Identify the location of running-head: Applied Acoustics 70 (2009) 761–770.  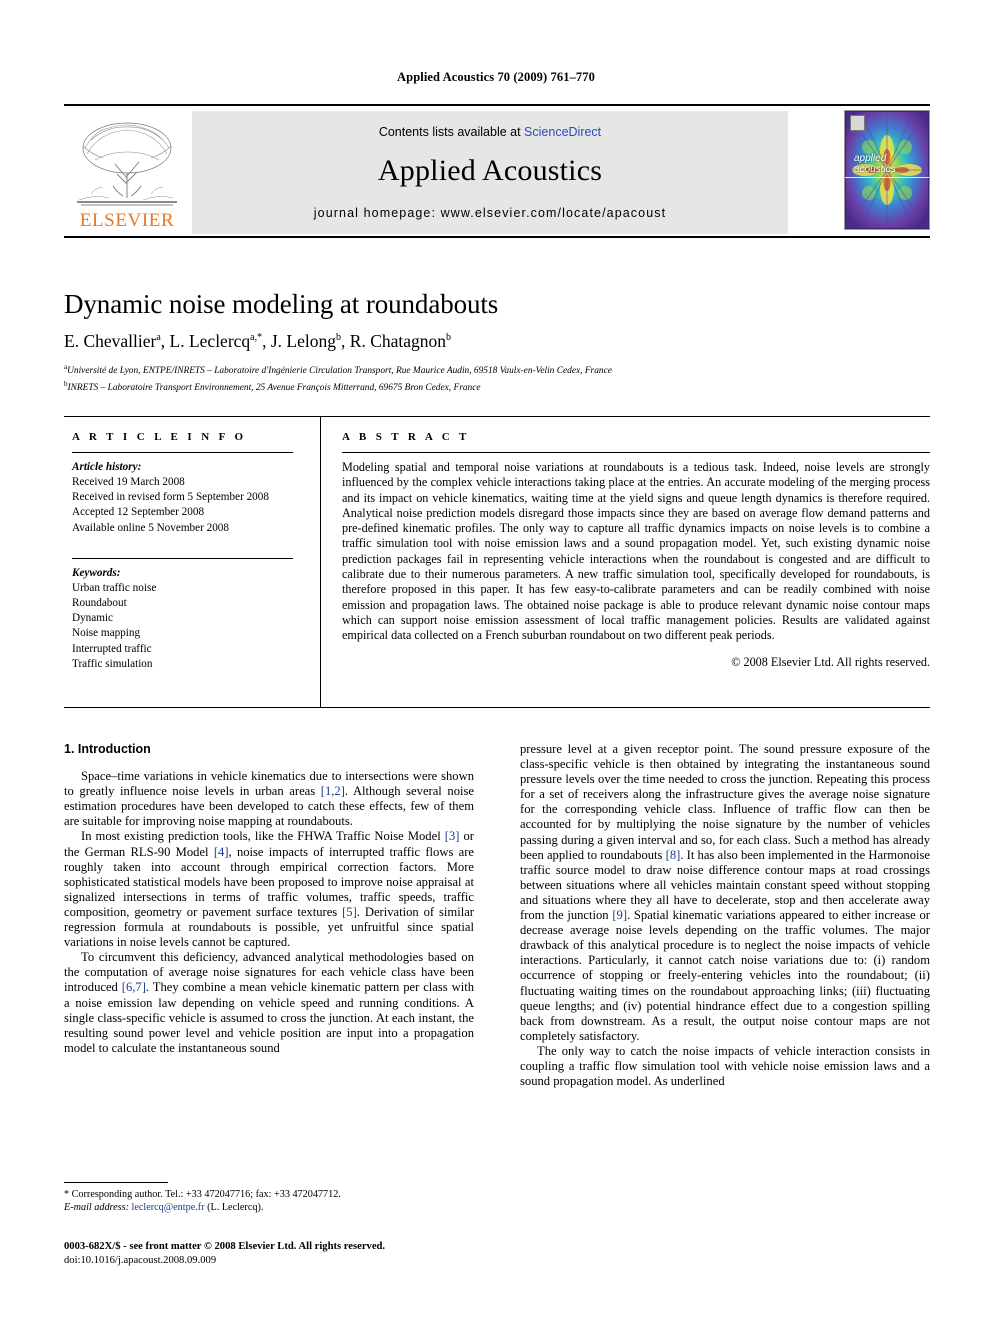
(496, 77).